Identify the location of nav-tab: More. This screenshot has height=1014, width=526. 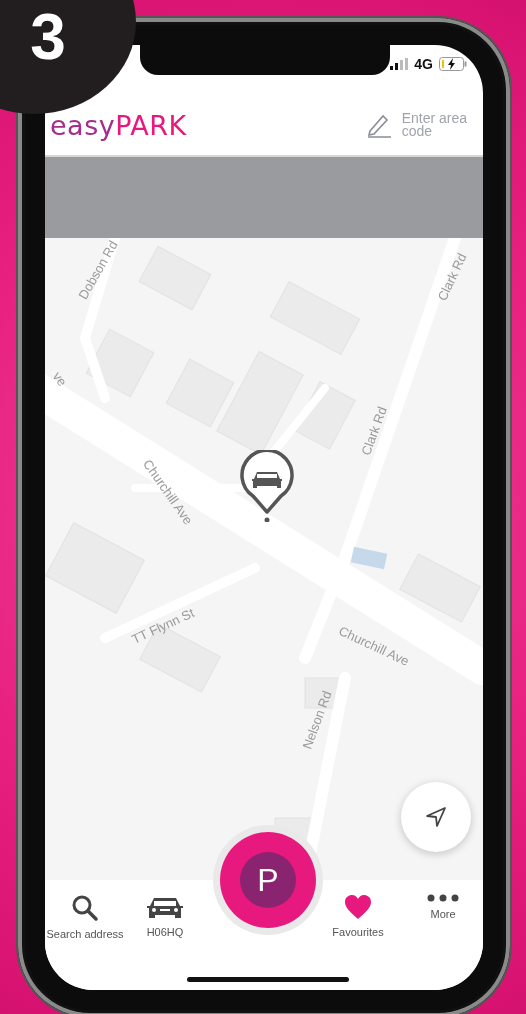
(443, 900).